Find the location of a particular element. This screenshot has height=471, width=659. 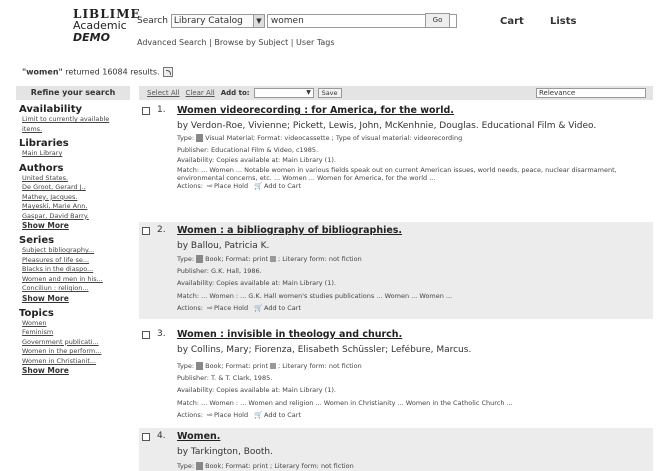

lists-link: Lists is located at coordinates (563, 21).